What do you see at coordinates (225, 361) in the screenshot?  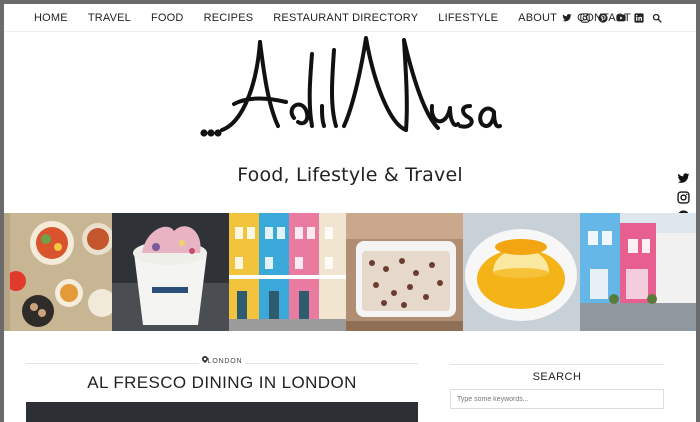 I see `post-category-label: LONDON` at bounding box center [225, 361].